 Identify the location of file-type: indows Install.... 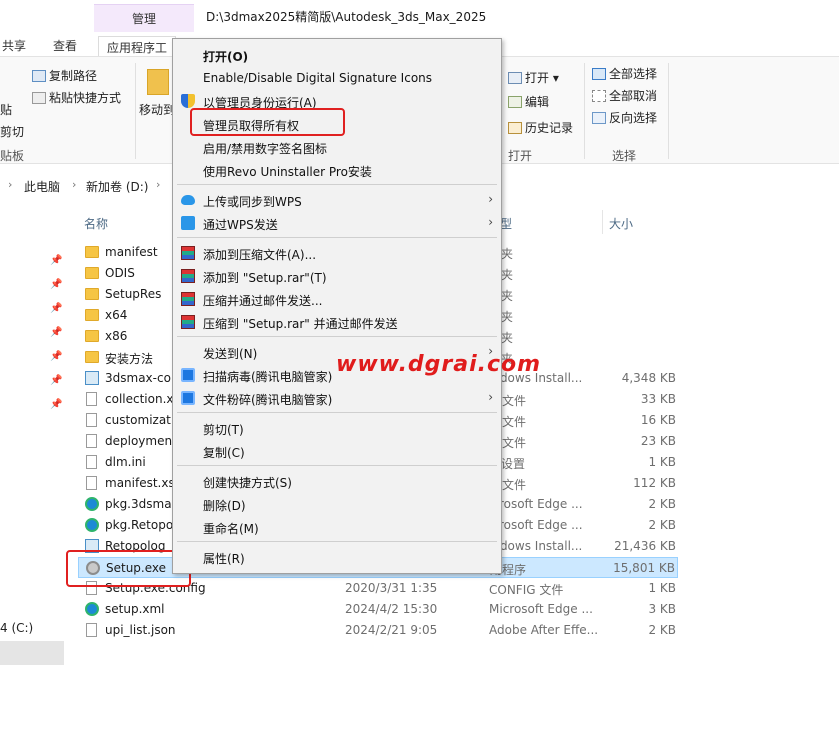
(536, 546).